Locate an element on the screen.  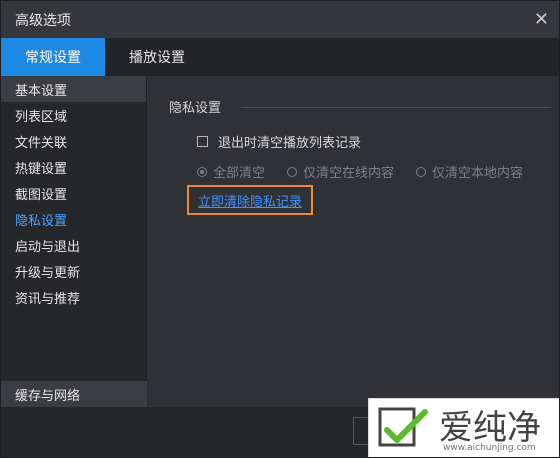
privacy-section-title: 隐私设置 is located at coordinates (195, 108).